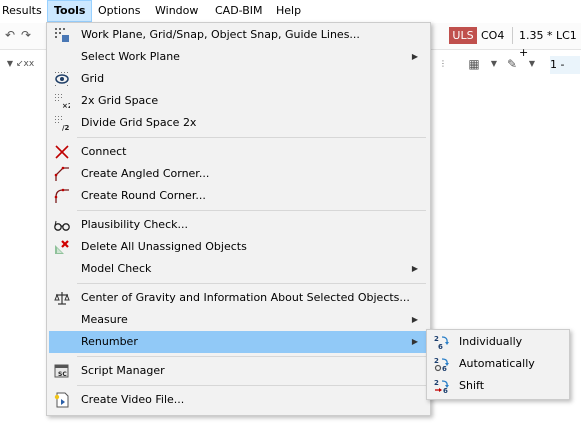 The height and width of the screenshot is (425, 581). Describe the element at coordinates (139, 122) in the screenshot. I see `menu-item-label: Divide Grid Space 2x` at that location.